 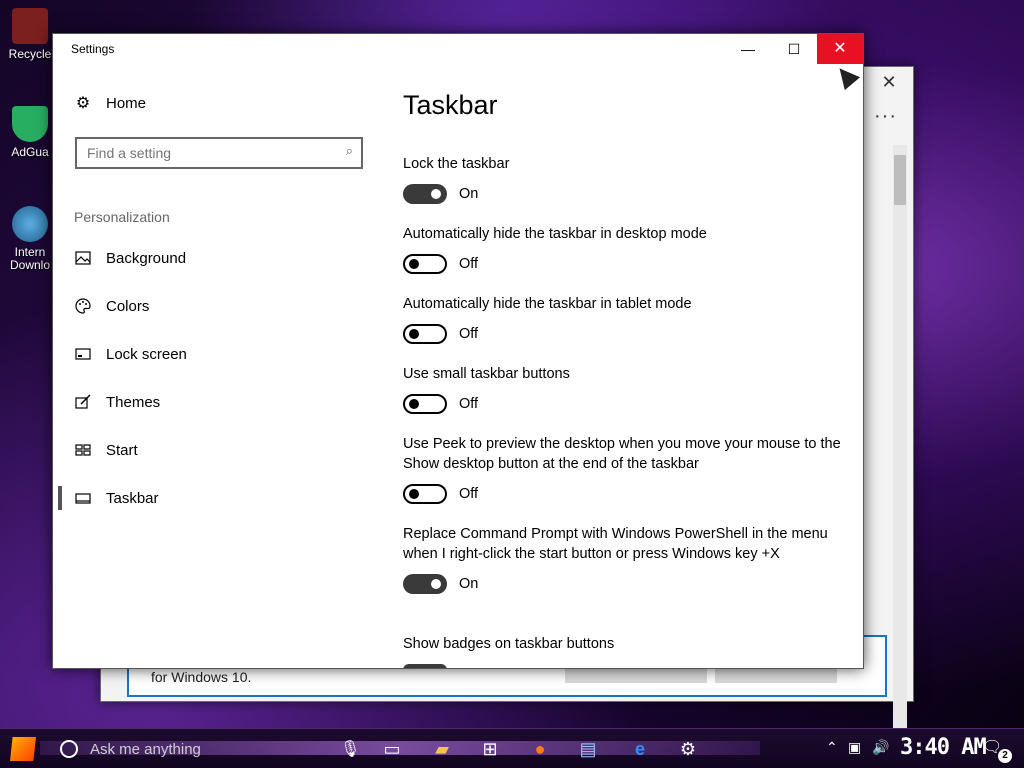 I want to click on cortana-placeholder: Ask me anything, so click(x=145, y=749).